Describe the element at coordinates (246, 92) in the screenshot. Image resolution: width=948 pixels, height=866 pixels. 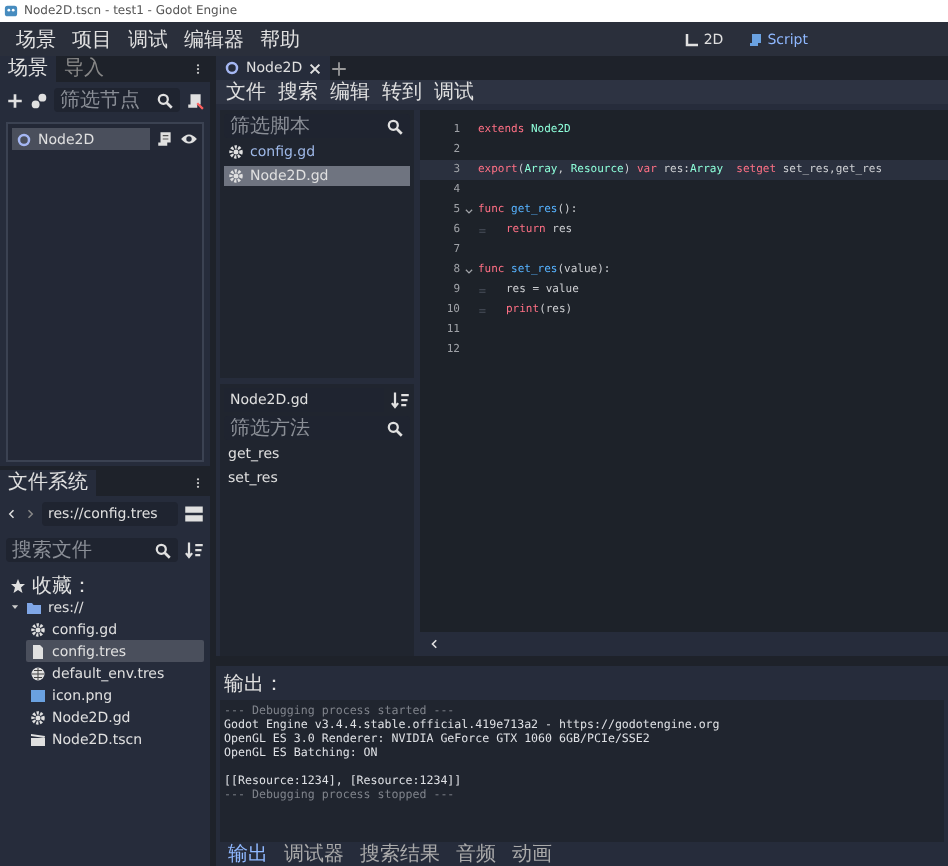
I see `menu-item: 文件` at that location.